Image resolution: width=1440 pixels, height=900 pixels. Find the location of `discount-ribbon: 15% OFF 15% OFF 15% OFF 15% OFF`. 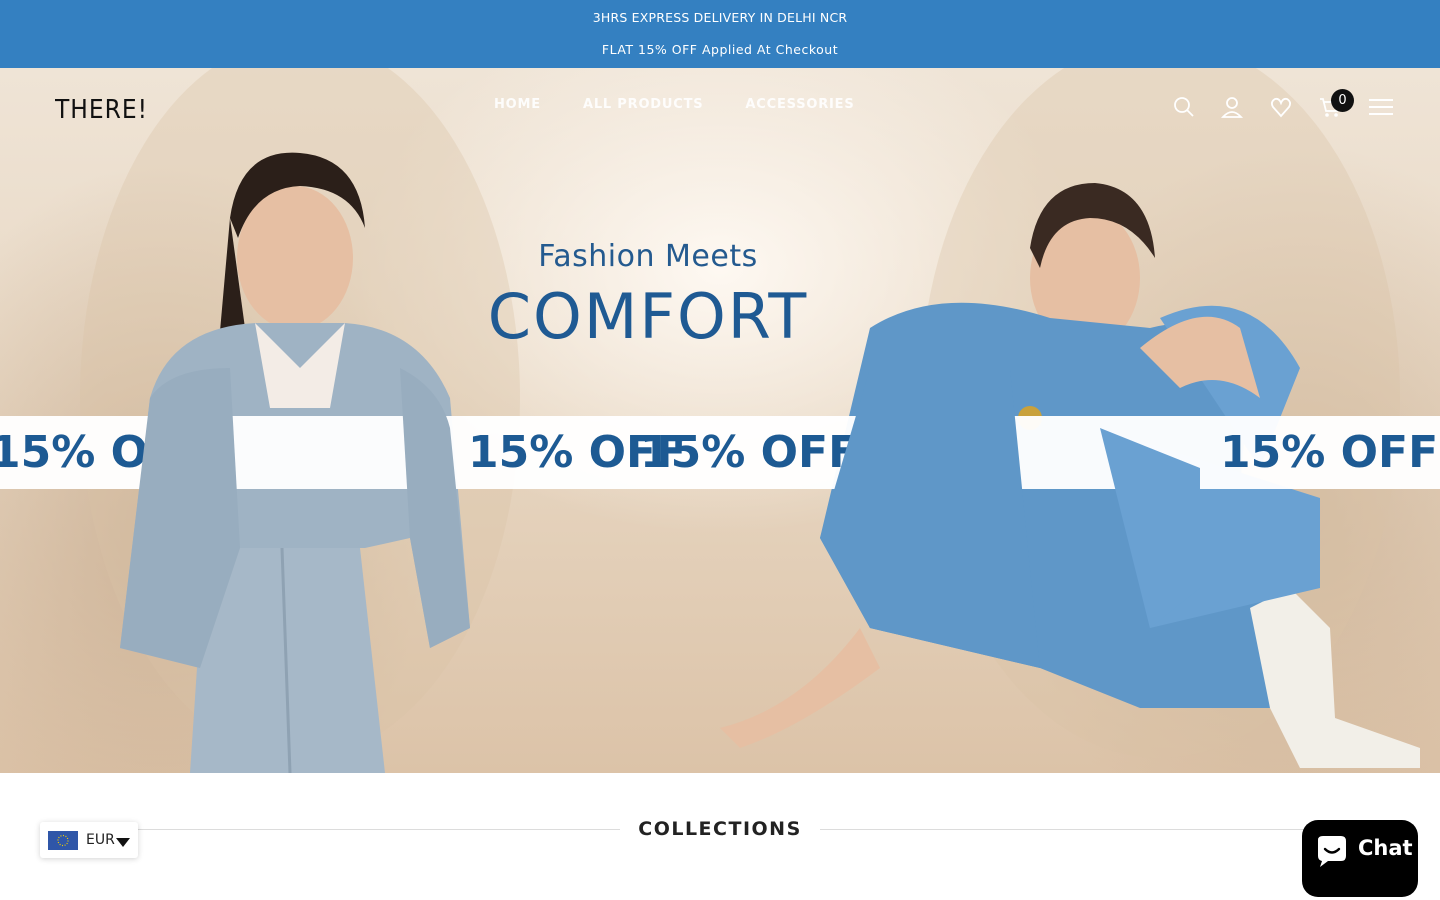

discount-ribbon: 15% OFF 15% OFF 15% OFF 15% OFF is located at coordinates (720, 452).